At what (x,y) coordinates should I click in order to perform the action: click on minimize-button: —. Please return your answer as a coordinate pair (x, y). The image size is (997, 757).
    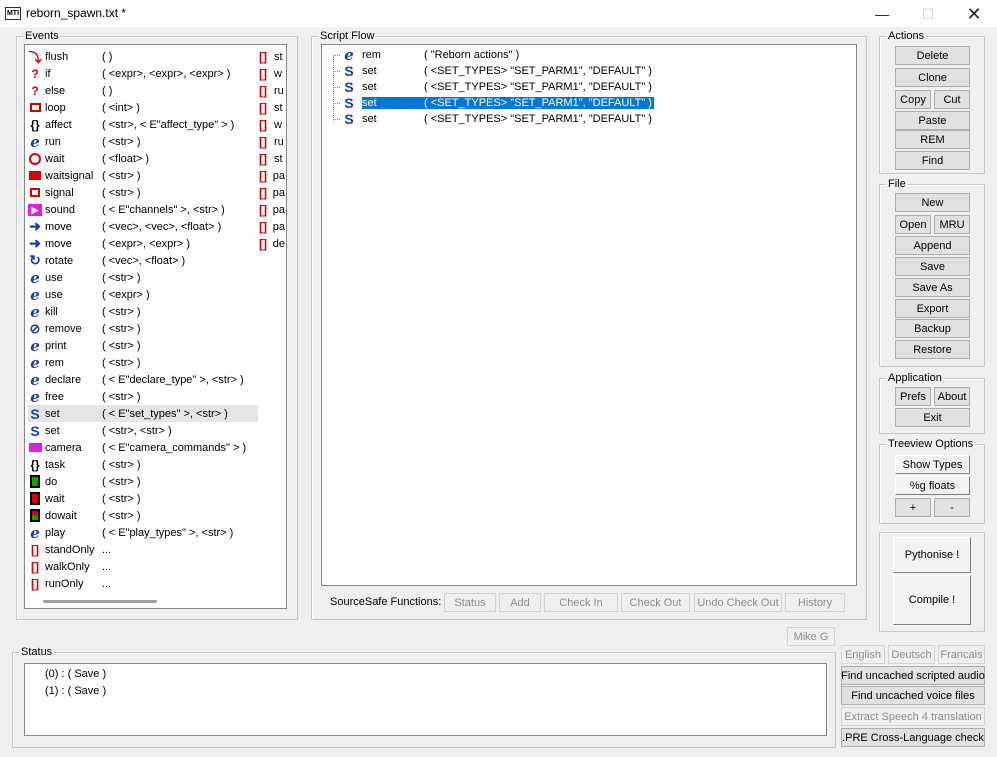
    Looking at the image, I should click on (882, 14).